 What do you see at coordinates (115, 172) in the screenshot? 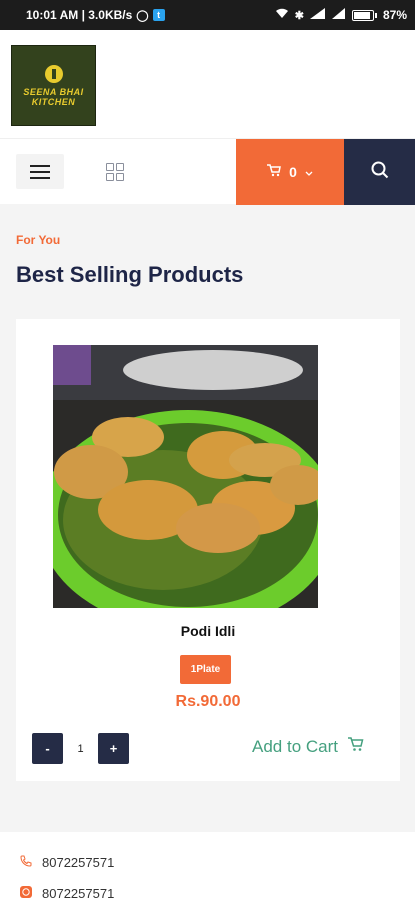
I see `grid-view-icon` at bounding box center [115, 172].